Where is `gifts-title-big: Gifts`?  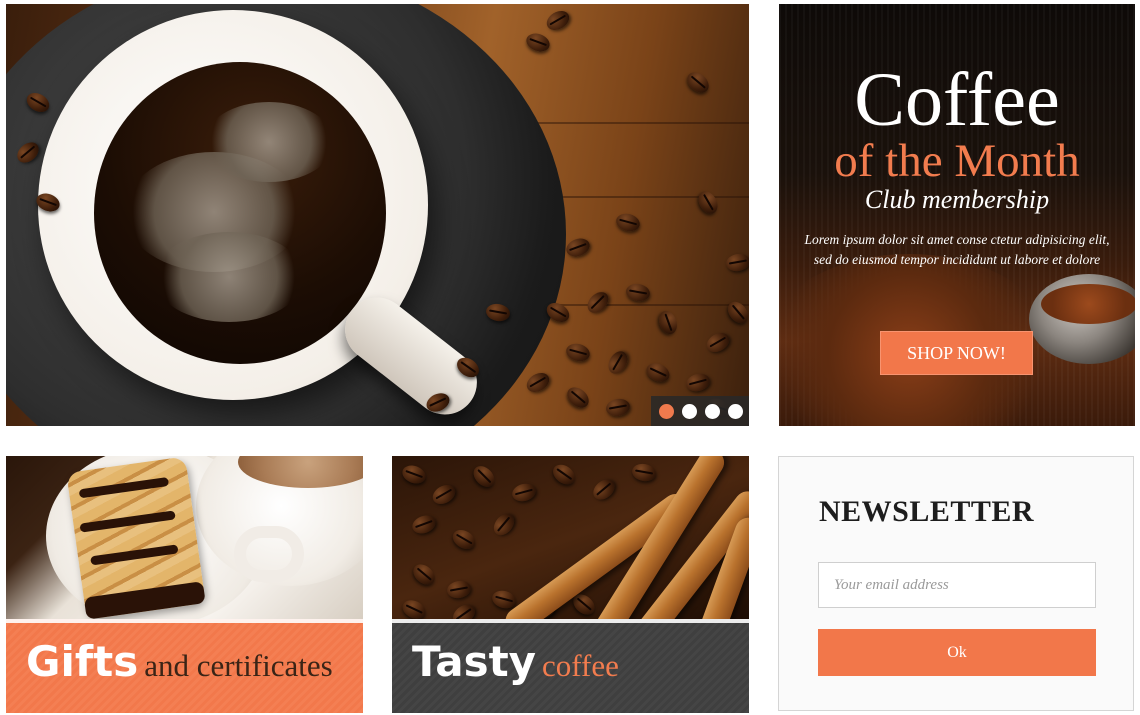 gifts-title-big: Gifts is located at coordinates (82, 661).